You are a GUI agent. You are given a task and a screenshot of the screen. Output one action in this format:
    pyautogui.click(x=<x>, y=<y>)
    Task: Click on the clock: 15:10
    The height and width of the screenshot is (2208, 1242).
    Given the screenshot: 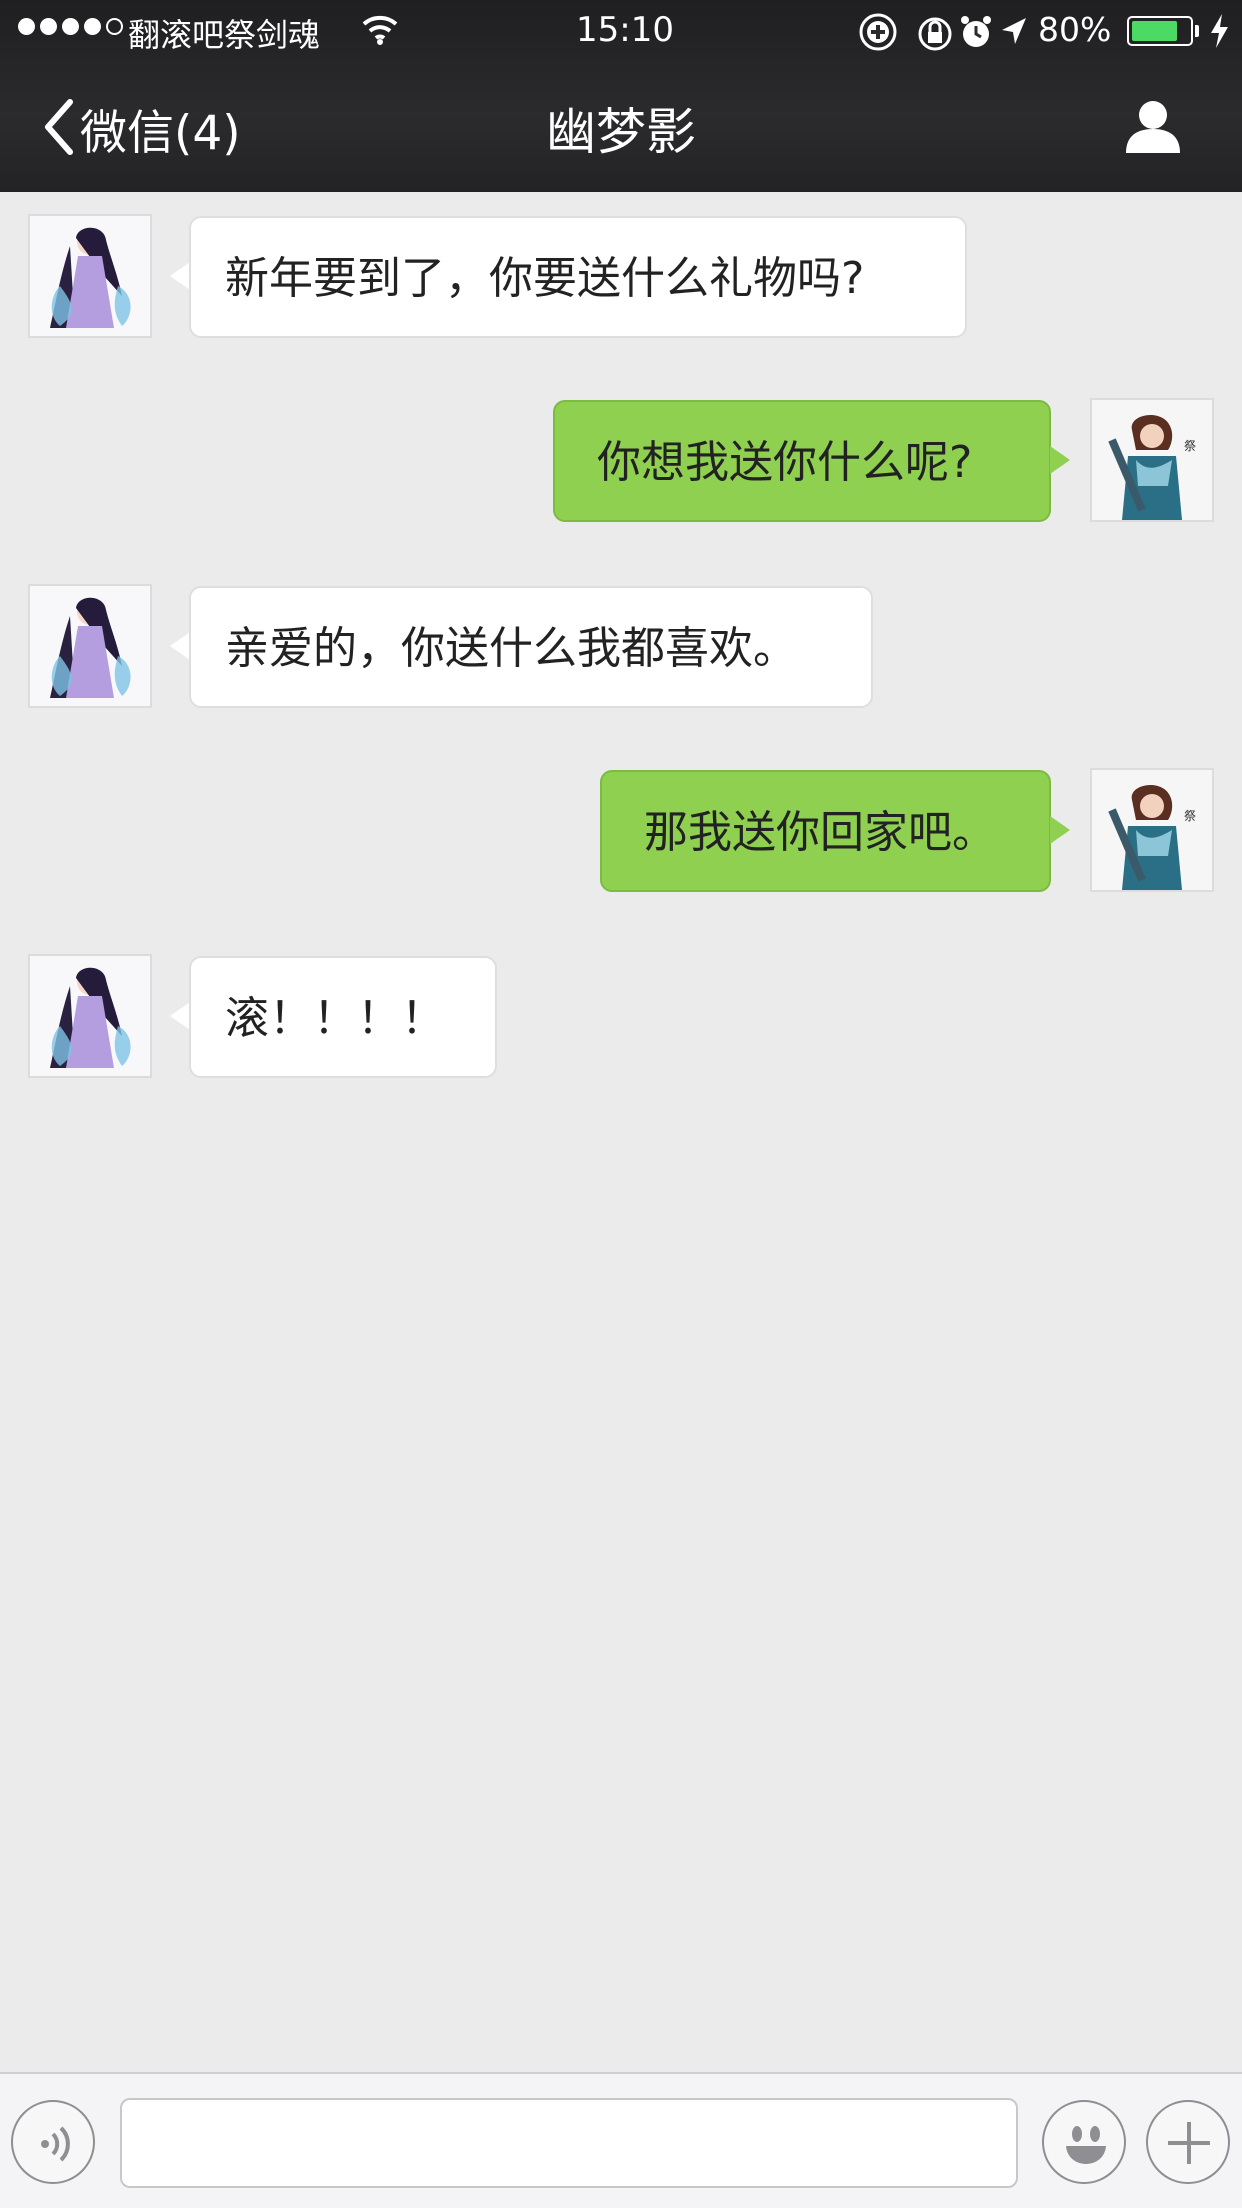 What is the action you would take?
    pyautogui.click(x=625, y=30)
    